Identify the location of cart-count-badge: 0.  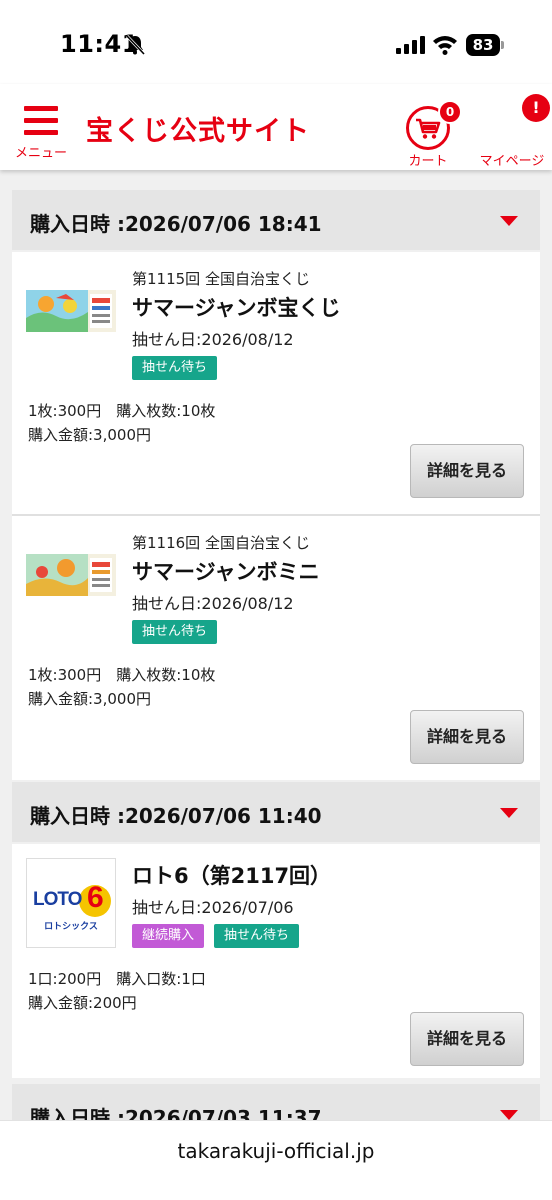
(450, 112).